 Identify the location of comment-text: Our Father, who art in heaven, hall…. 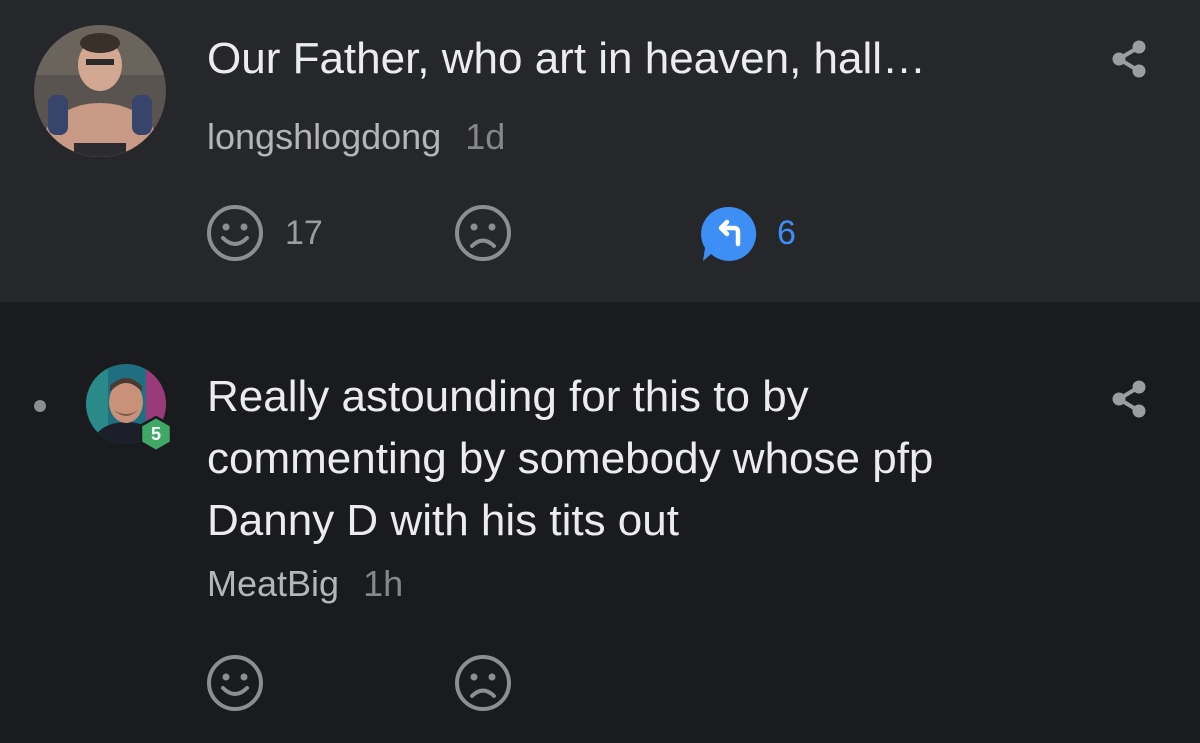
(627, 59).